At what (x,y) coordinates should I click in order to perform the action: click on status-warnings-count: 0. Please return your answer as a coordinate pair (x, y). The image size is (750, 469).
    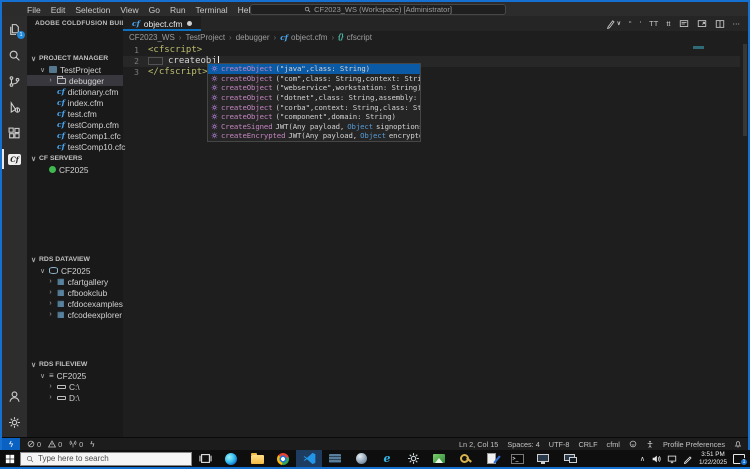
    Looking at the image, I should click on (55, 444).